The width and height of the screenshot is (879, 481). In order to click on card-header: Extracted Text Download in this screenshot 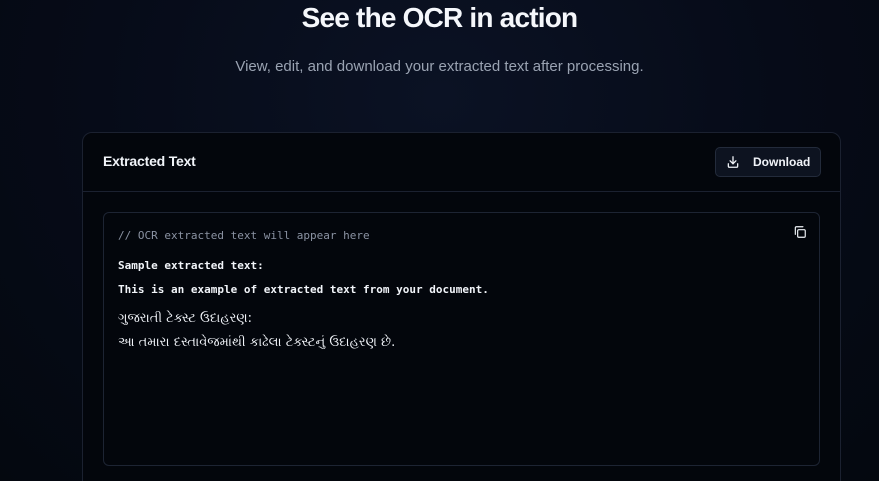, I will do `click(461, 162)`.